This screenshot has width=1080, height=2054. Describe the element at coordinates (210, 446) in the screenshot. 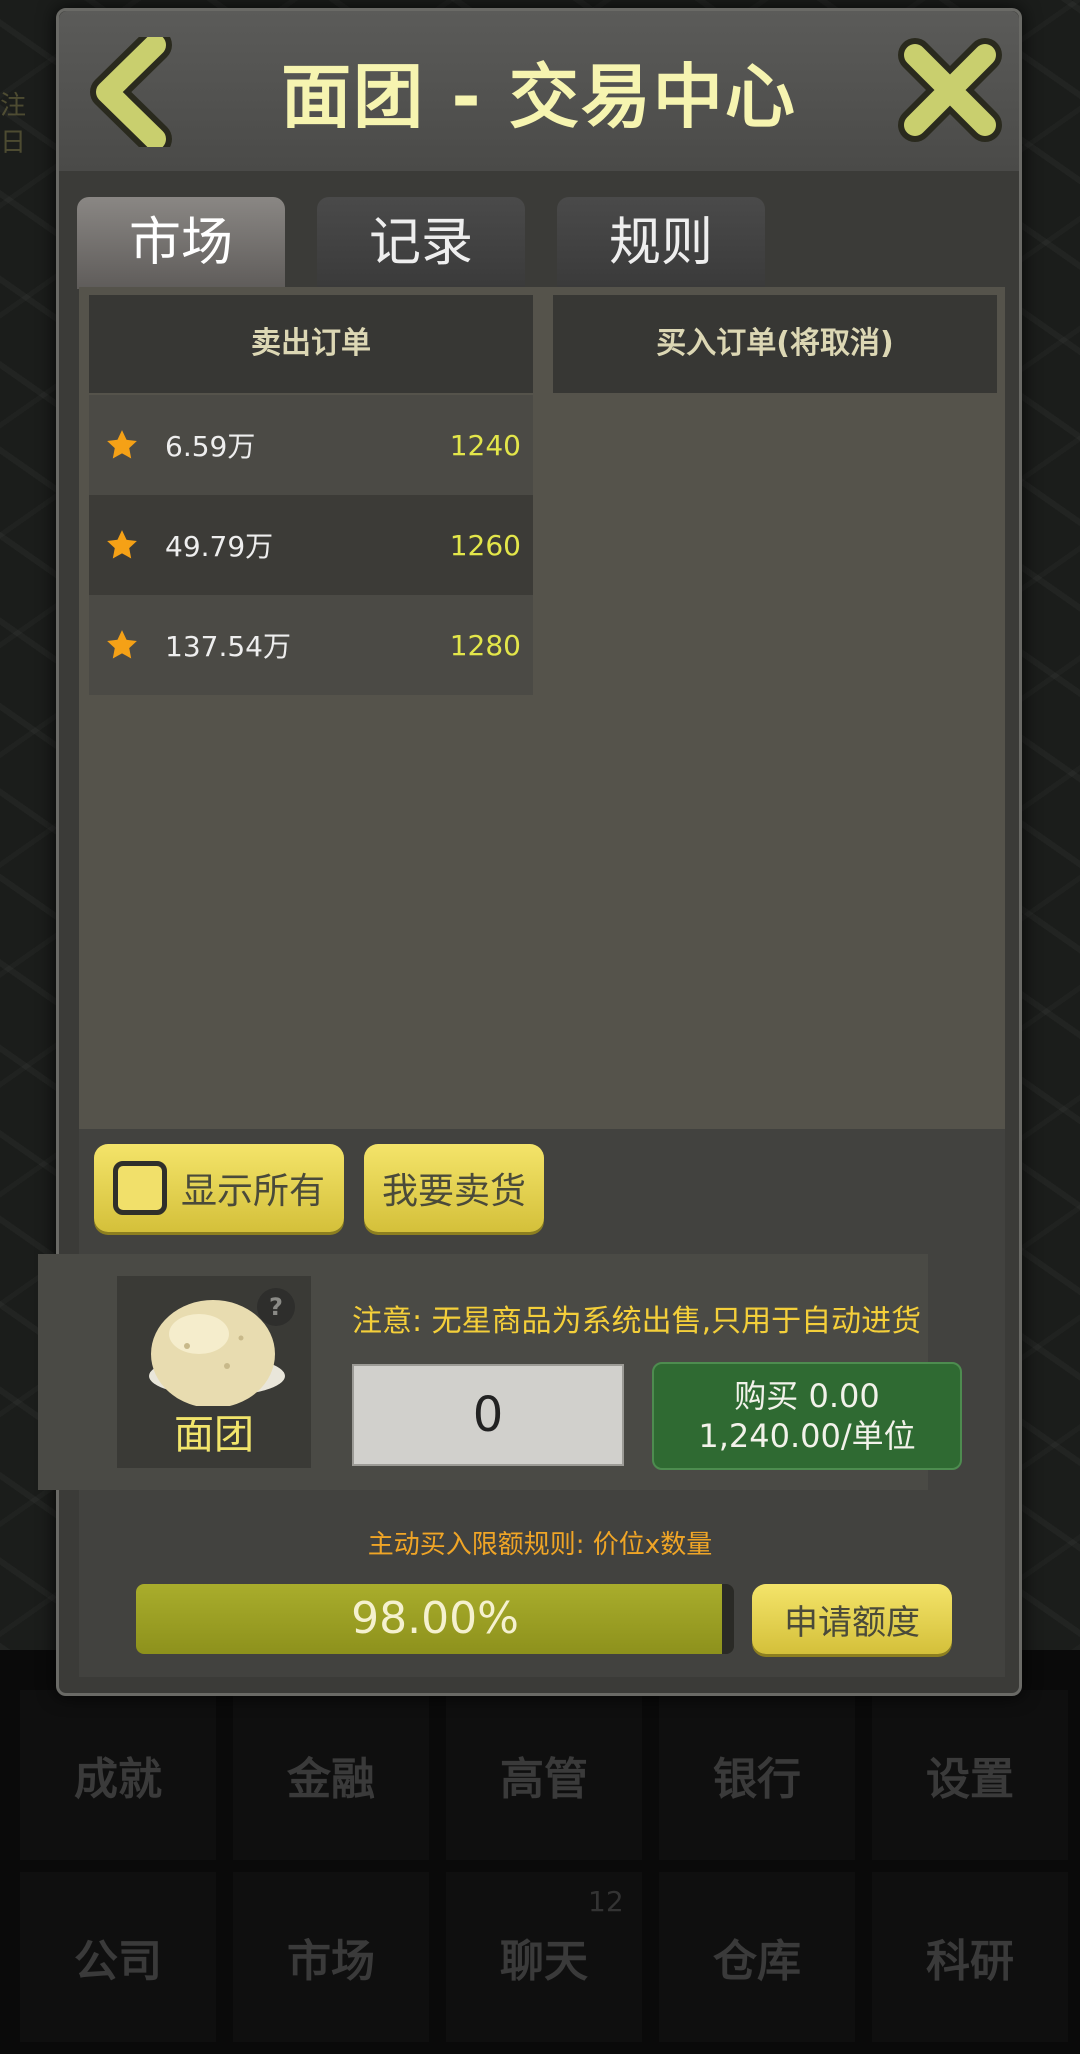

I see `order-quantity: 6.59万` at that location.